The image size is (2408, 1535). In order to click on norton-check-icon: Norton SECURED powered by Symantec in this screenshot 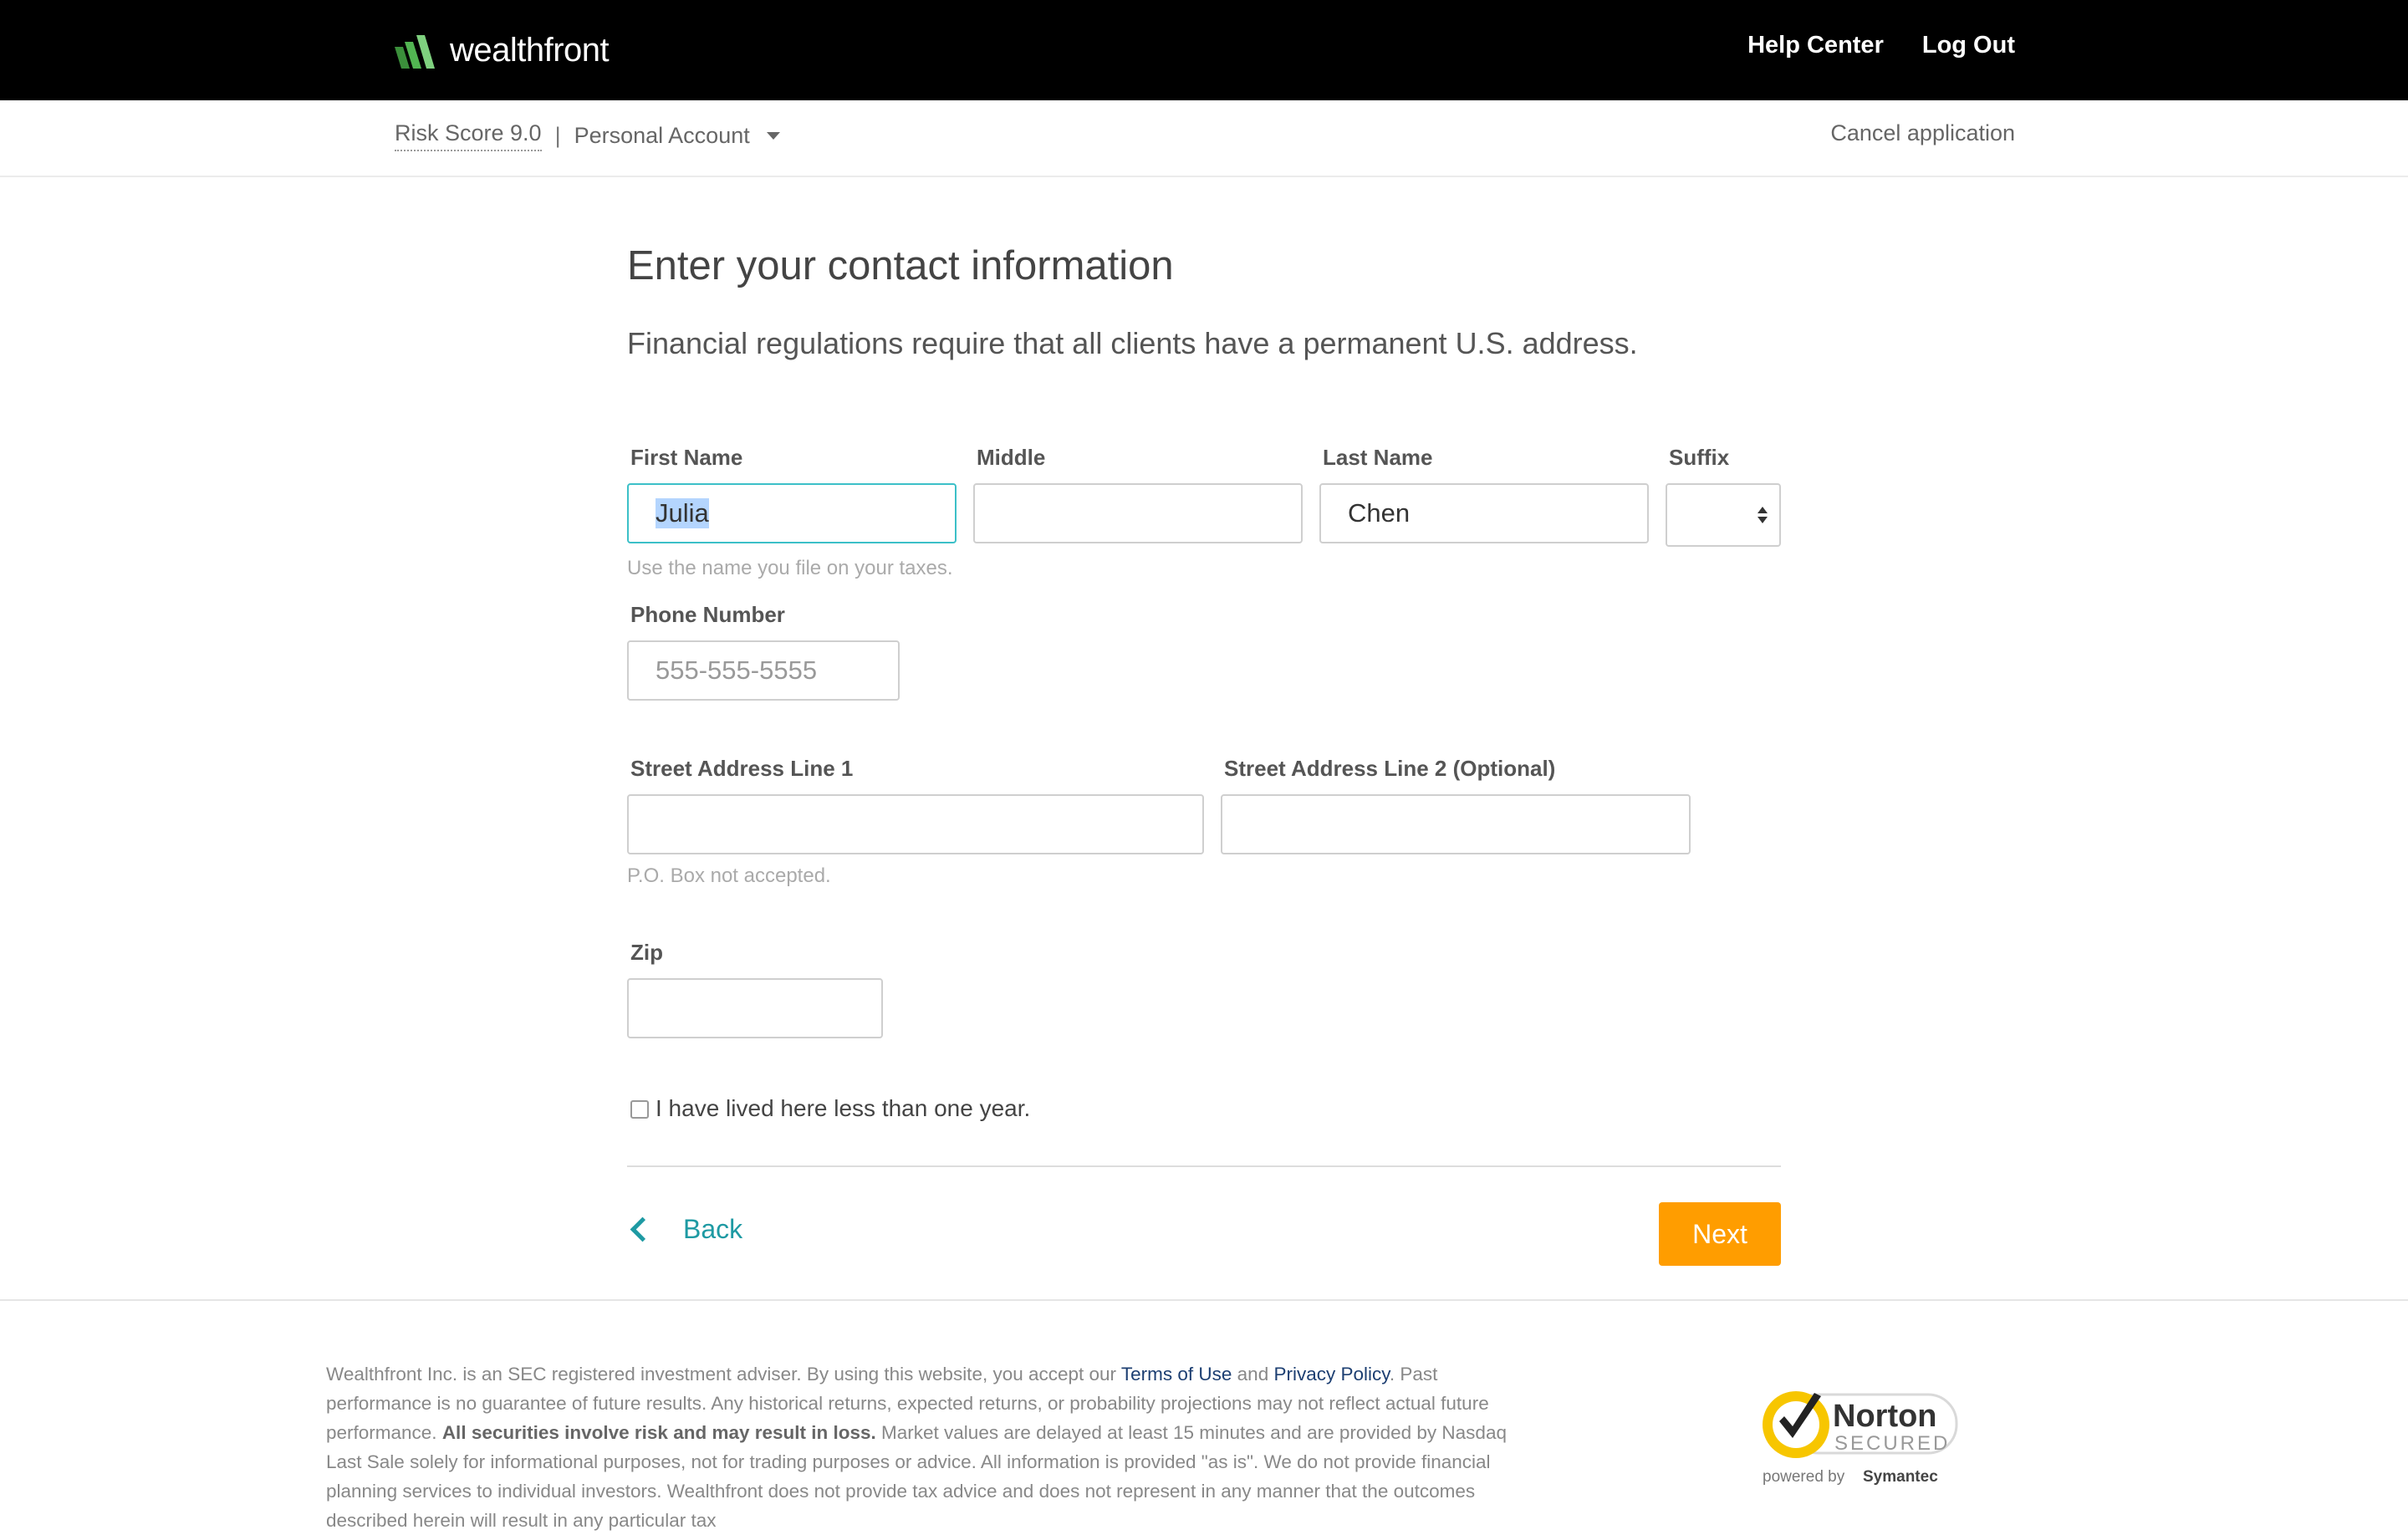, I will do `click(1861, 1438)`.